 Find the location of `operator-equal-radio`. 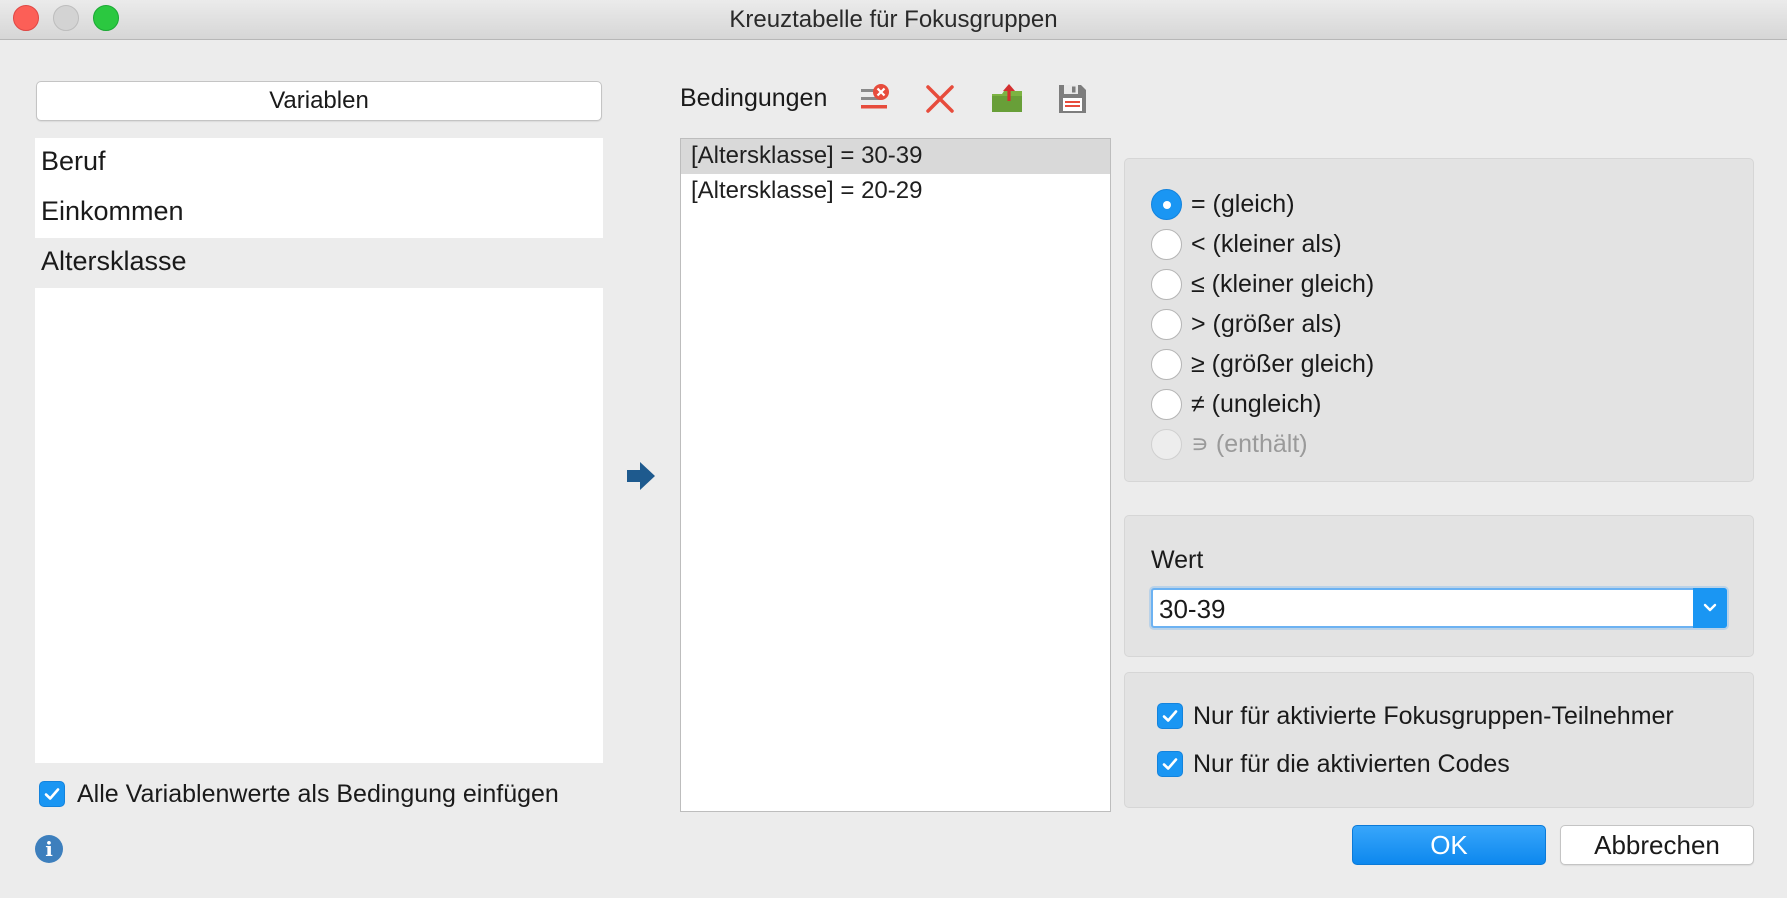

operator-equal-radio is located at coordinates (1166, 204).